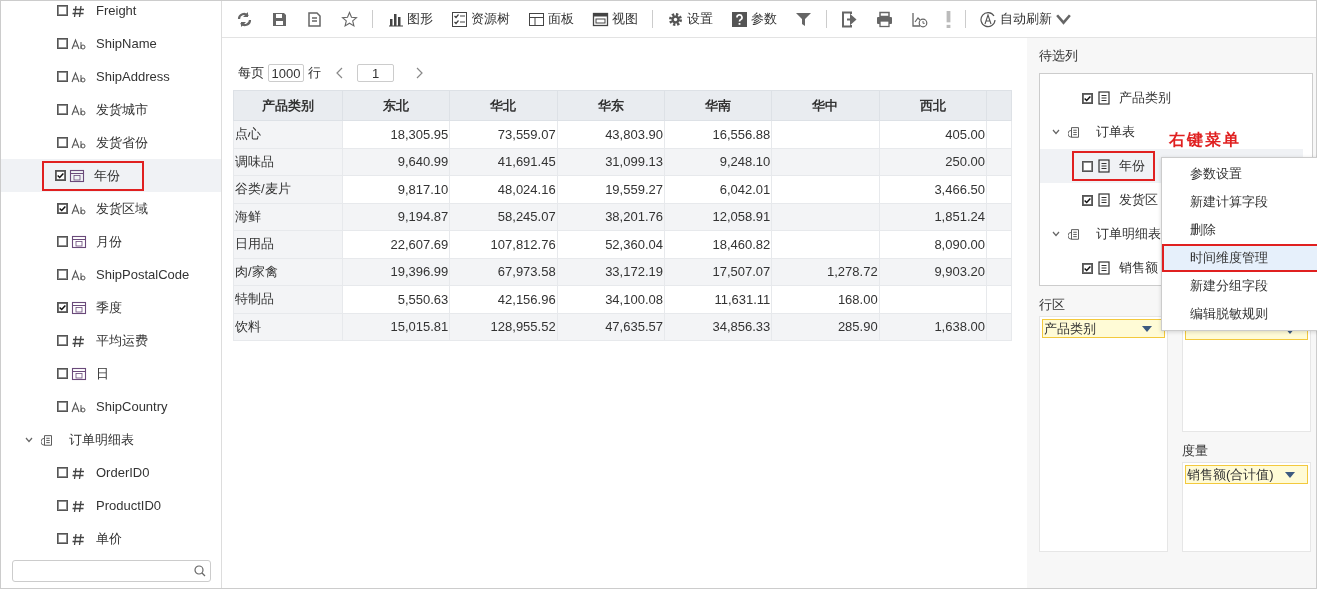 This screenshot has width=1317, height=589. I want to click on table-cell: 9,817.10, so click(396, 189).